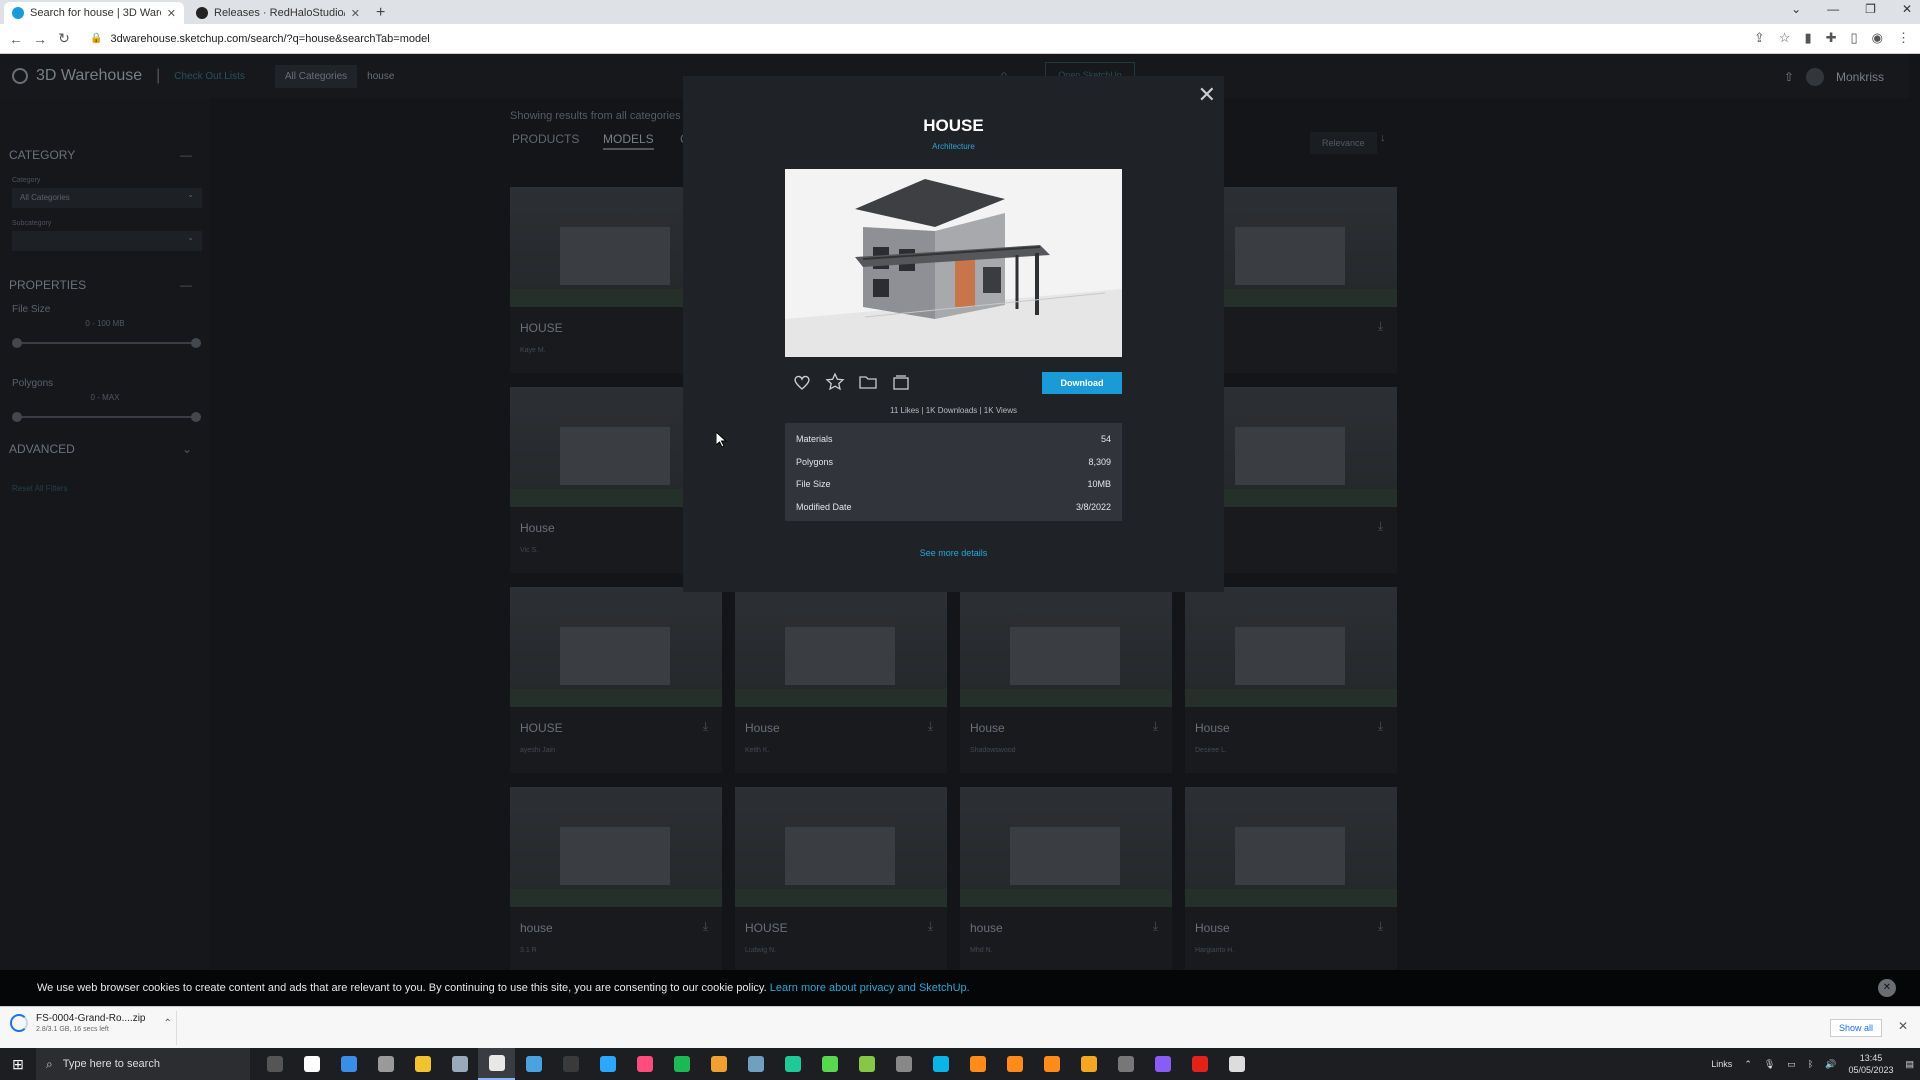 The height and width of the screenshot is (1080, 1920). I want to click on microphone-icon: 🎙, so click(1769, 1064).